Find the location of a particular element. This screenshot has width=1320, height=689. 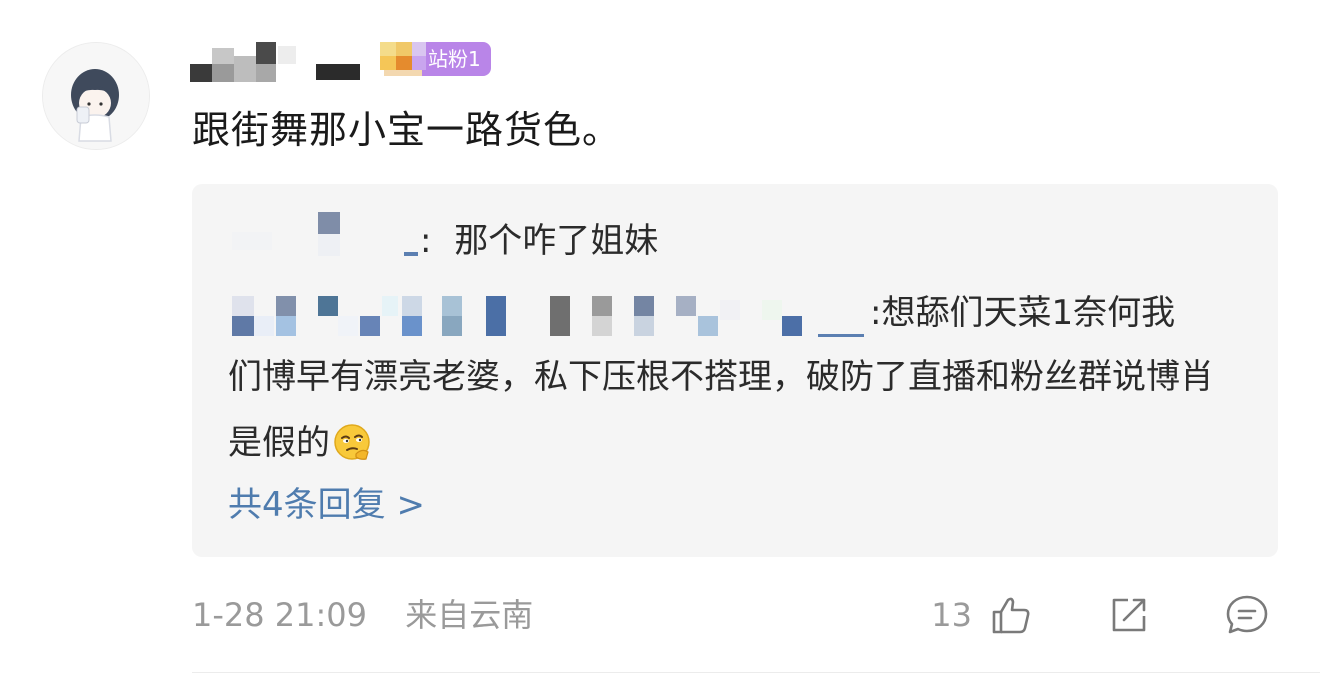

comment-text: 跟街舞那小宝一路货色。 is located at coordinates (407, 130).